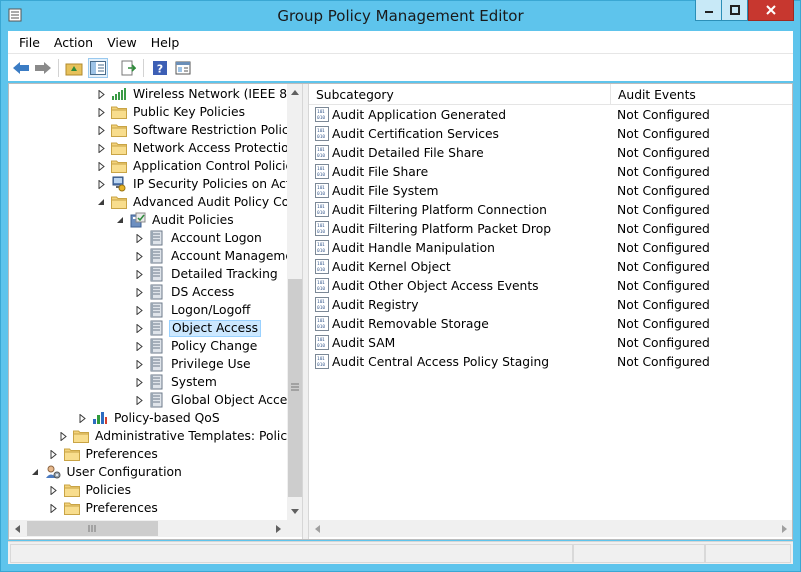  I want to click on up-one-level-button, so click(74, 68).